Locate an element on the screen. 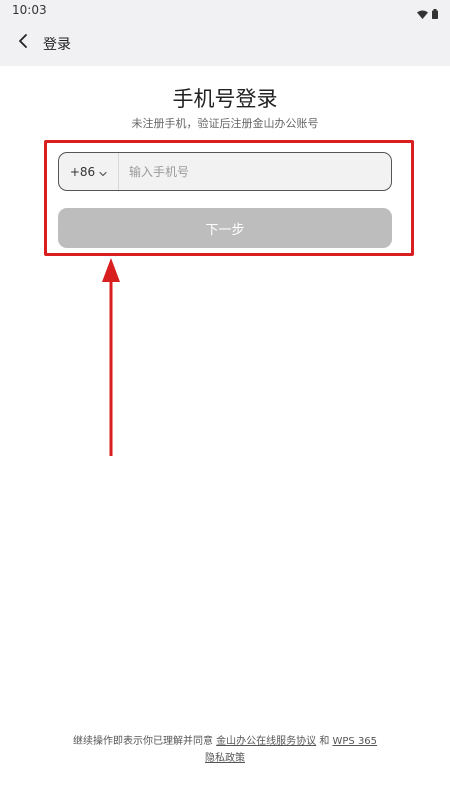 This screenshot has width=450, height=800. chevron-left-icon is located at coordinates (23, 43).